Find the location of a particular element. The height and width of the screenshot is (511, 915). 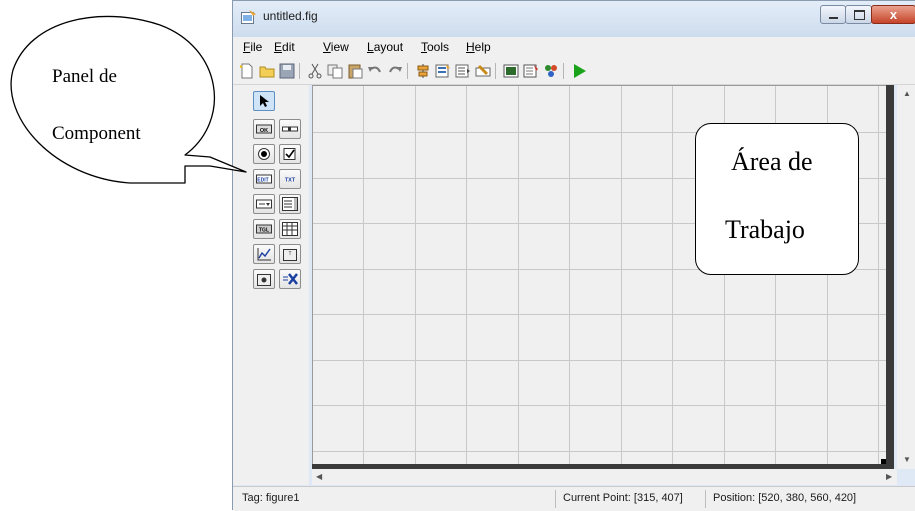

minimize-button is located at coordinates (833, 14).